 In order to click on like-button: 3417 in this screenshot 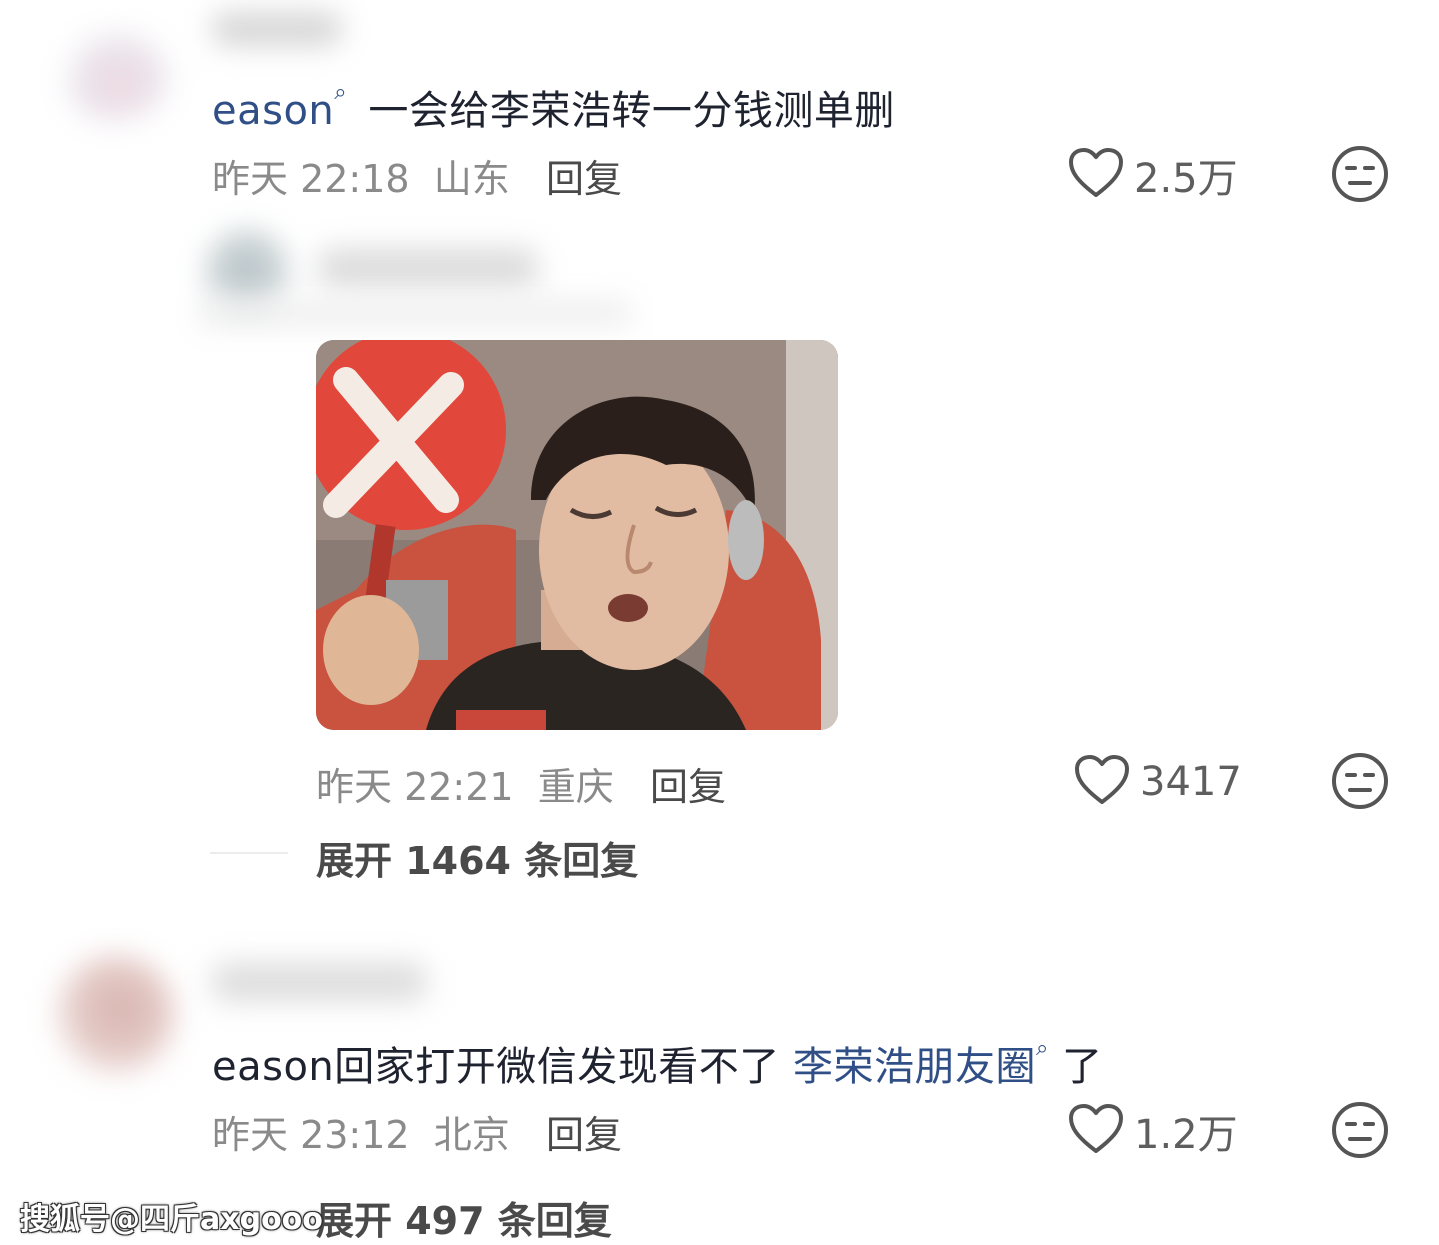, I will do `click(1158, 782)`.